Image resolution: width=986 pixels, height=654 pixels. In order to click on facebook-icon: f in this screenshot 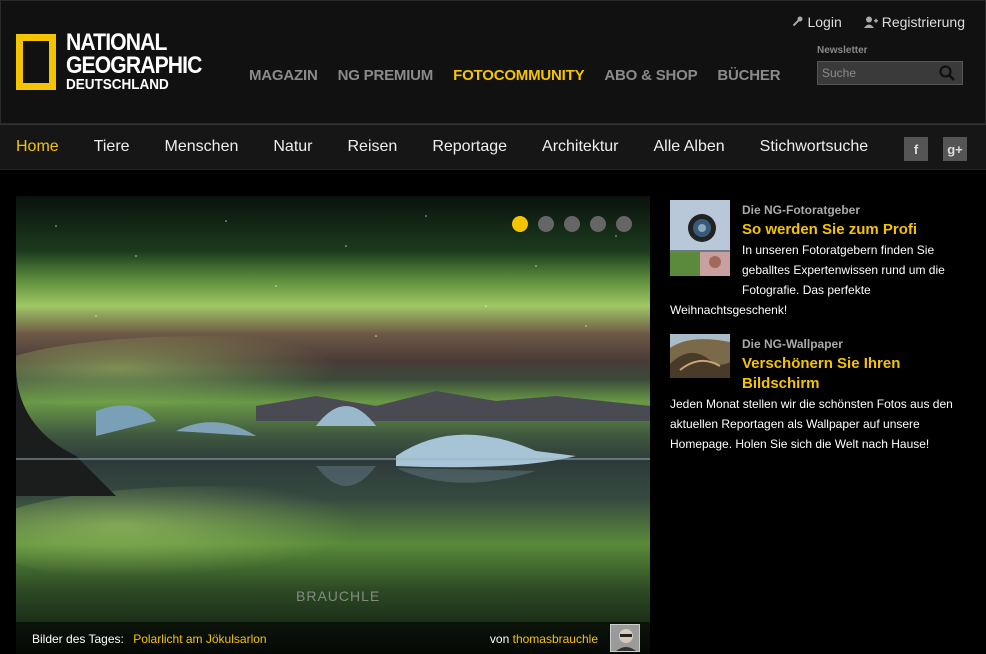, I will do `click(916, 149)`.